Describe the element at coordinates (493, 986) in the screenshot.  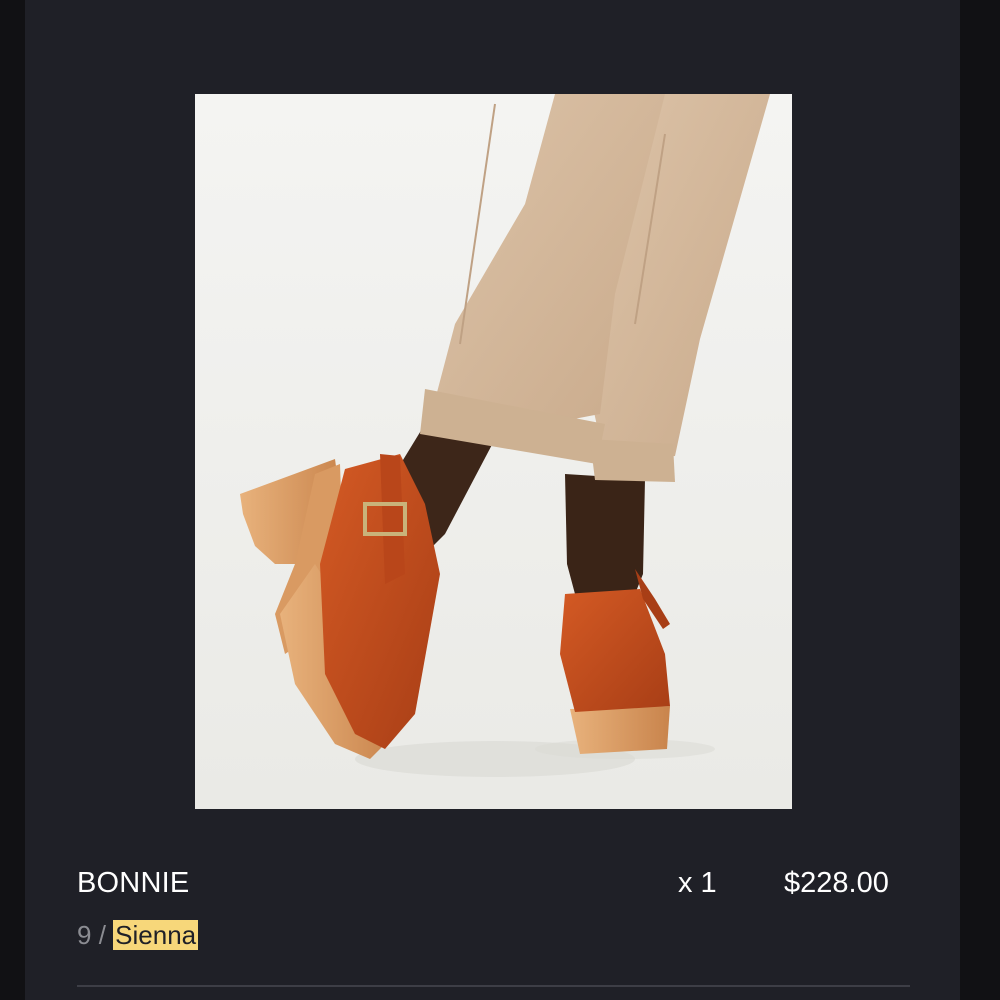
I see `item-divider` at that location.